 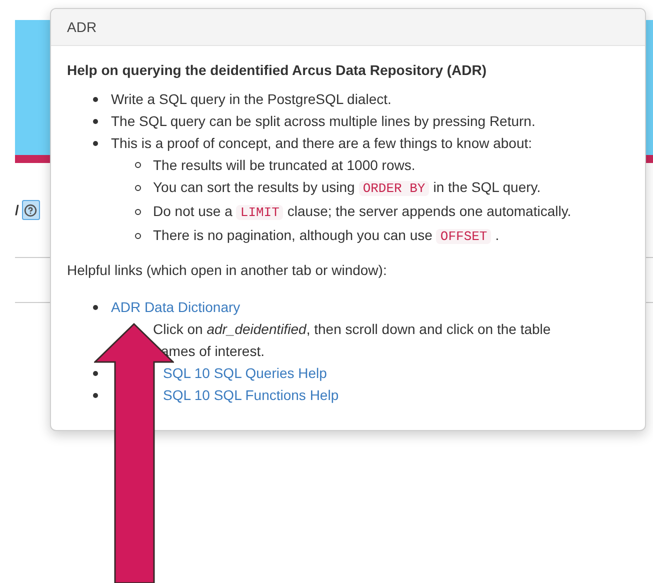 What do you see at coordinates (321, 143) in the screenshot?
I see `list-item-text: This is a proof of concept, and there are a few things to know about:` at bounding box center [321, 143].